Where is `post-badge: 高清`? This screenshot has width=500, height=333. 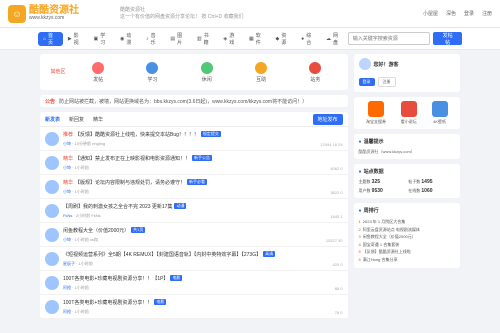 post-badge: 高清 is located at coordinates (269, 254).